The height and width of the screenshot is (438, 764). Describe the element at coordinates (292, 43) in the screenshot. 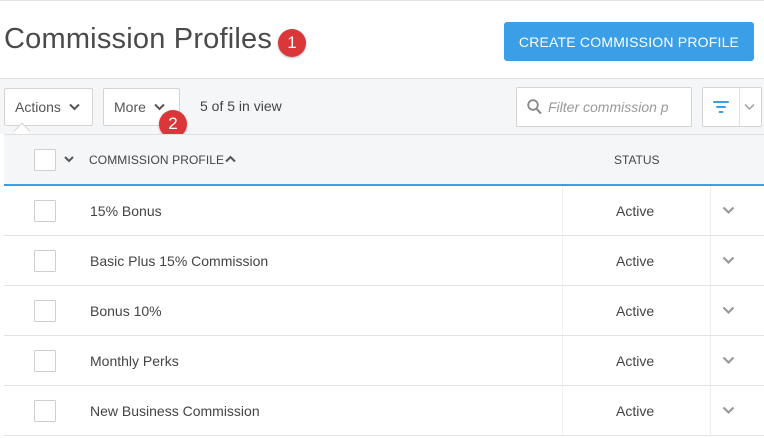

I see `callout-badge-1: 1` at that location.